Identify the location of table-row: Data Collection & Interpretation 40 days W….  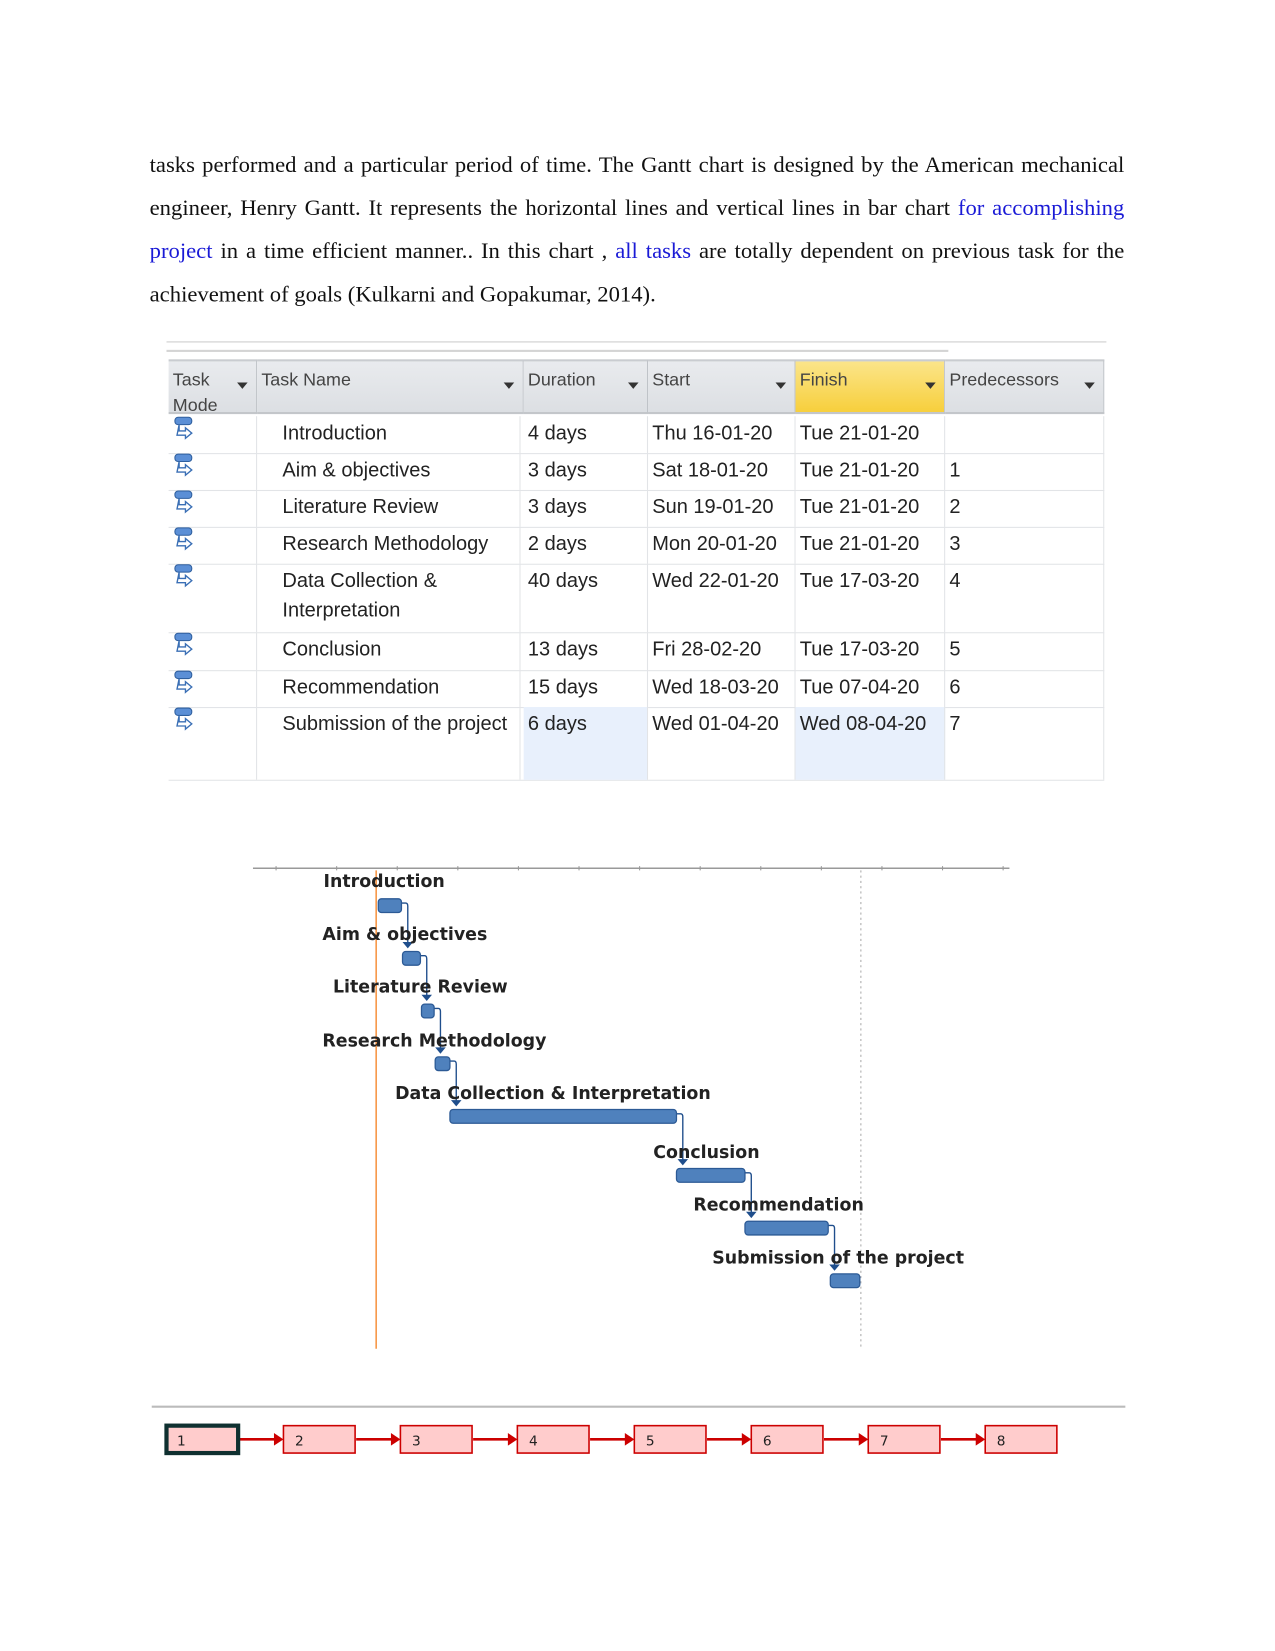
(636, 598).